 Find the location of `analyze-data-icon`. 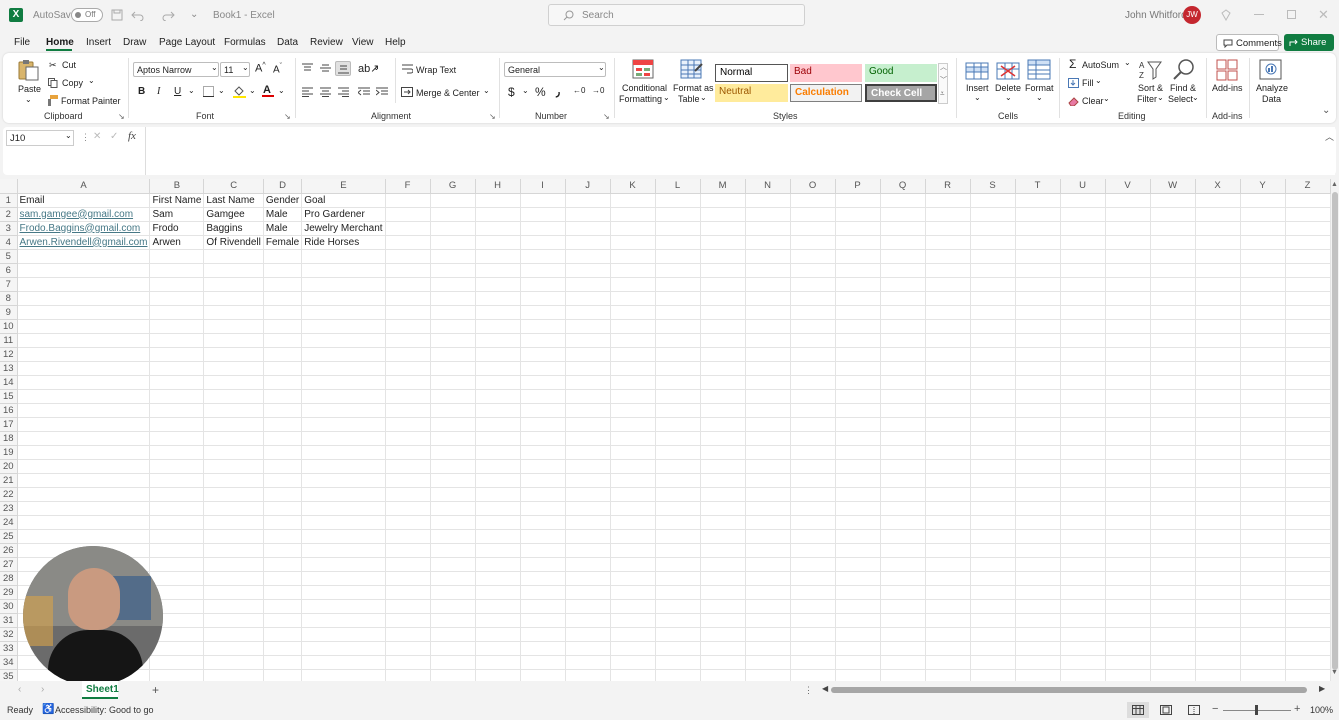

analyze-data-icon is located at coordinates (1271, 70).